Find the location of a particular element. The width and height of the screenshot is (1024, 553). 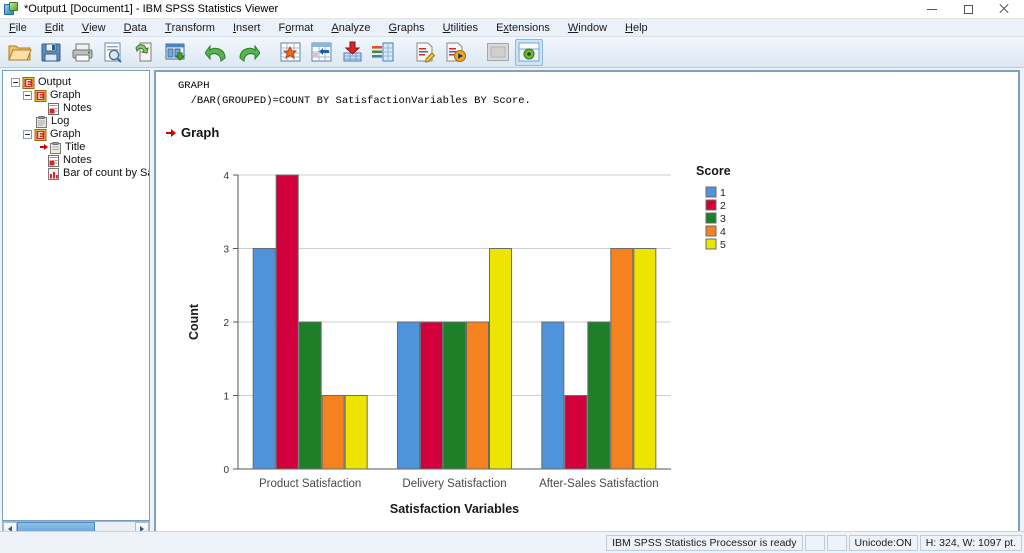

menu-format: Fo rmat is located at coordinates (296, 28).